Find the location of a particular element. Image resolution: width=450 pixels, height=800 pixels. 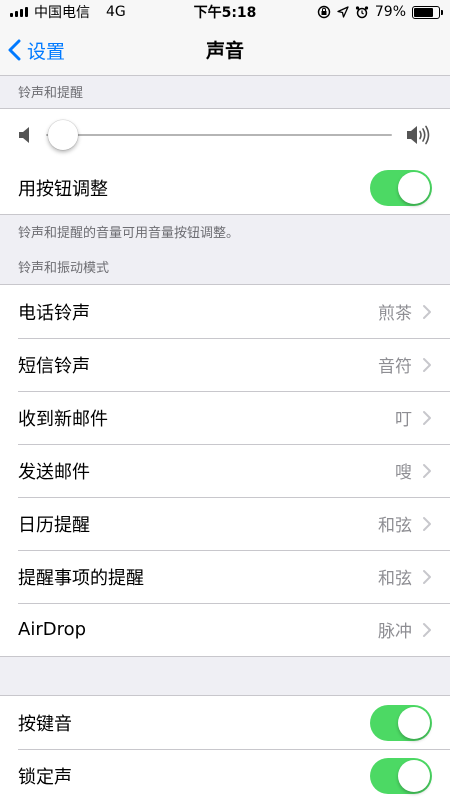

system-sounds-group: 按键音 锁定声 is located at coordinates (225, 747).